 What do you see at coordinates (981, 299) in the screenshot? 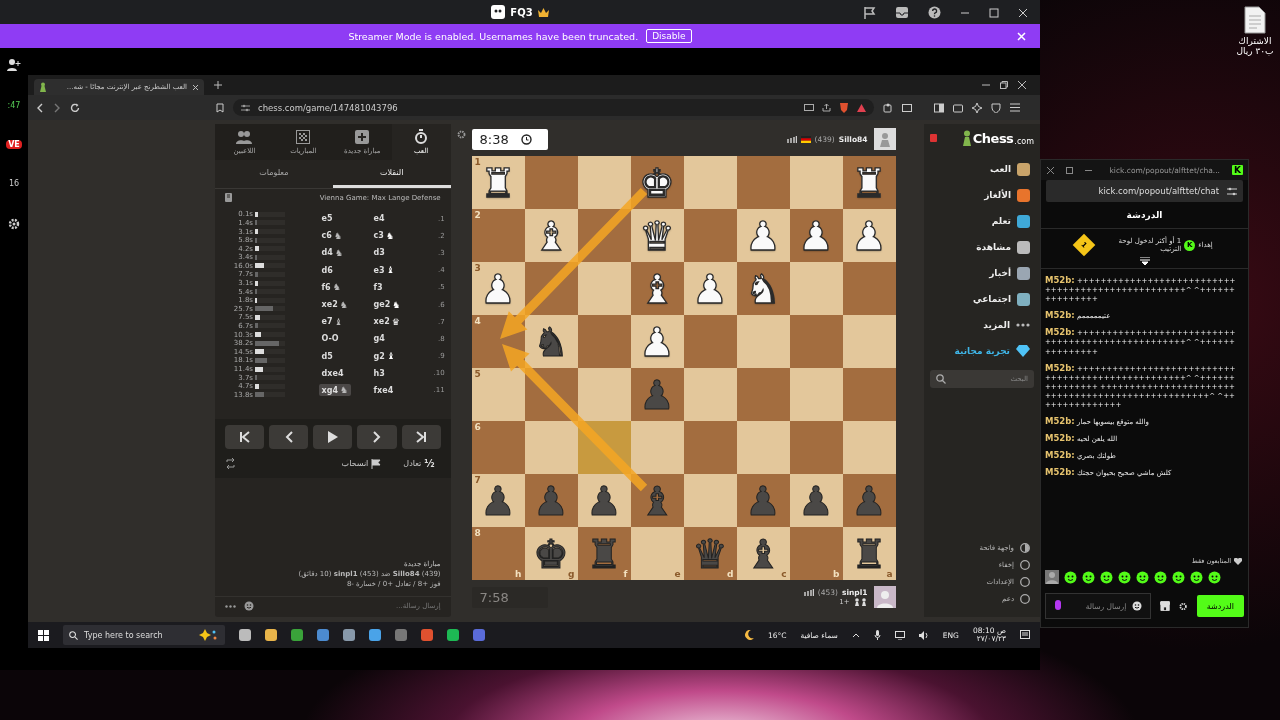
I see `sidebar-item: اجتماعي` at bounding box center [981, 299].